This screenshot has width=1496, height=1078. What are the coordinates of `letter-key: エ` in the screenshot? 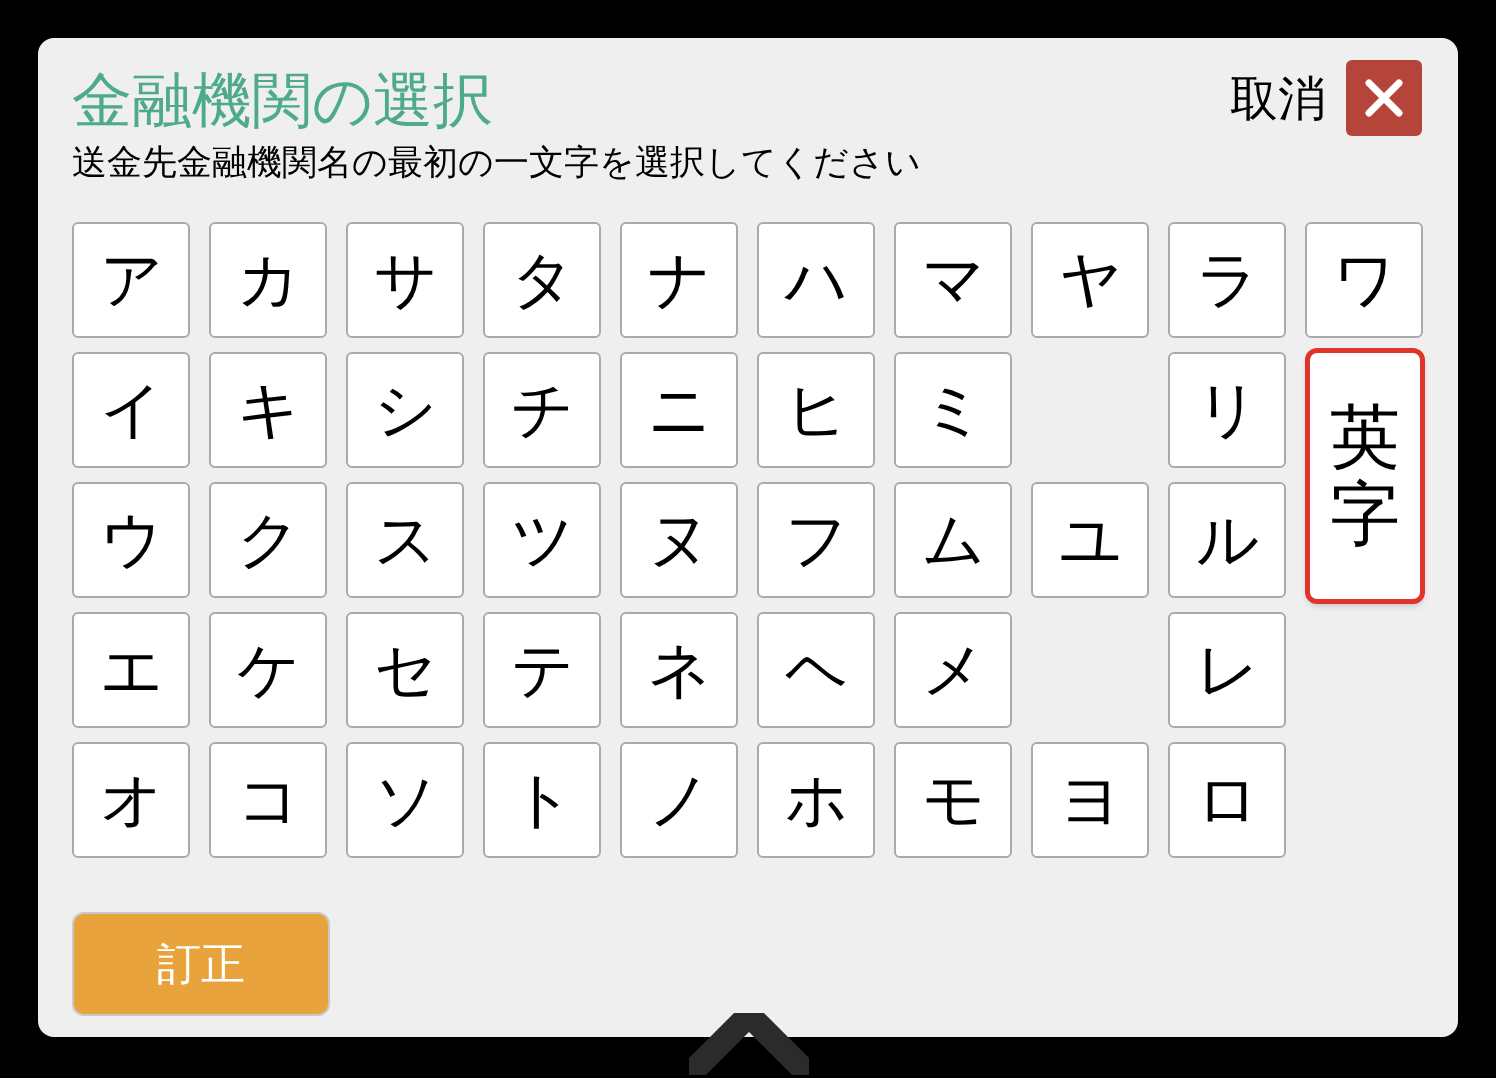 It's located at (131, 670).